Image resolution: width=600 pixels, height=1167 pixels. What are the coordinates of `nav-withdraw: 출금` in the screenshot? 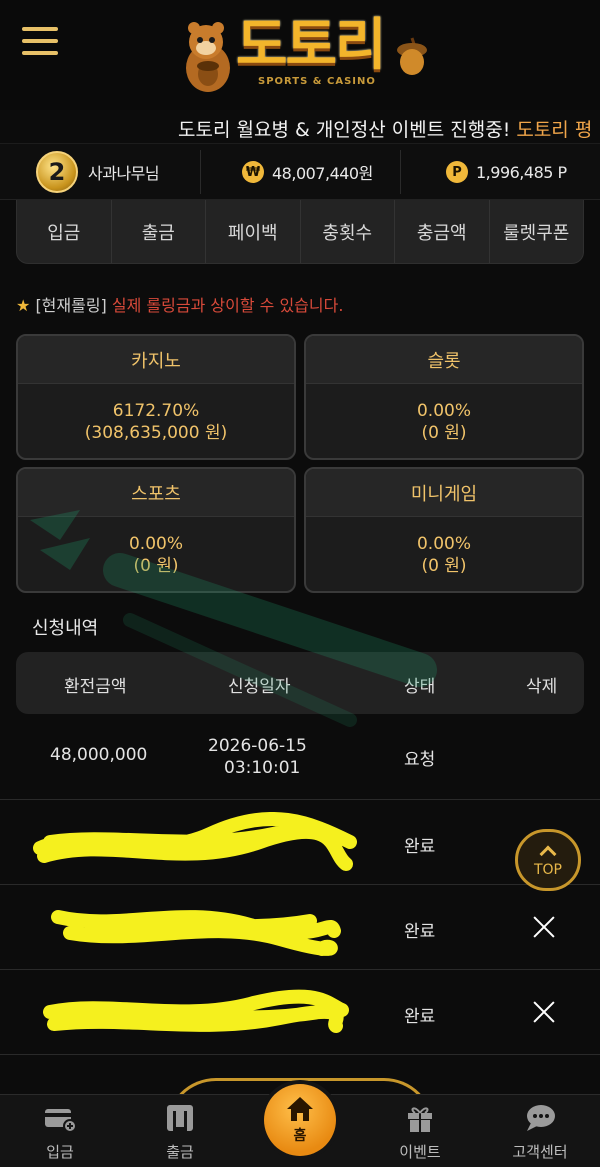 It's located at (180, 1132).